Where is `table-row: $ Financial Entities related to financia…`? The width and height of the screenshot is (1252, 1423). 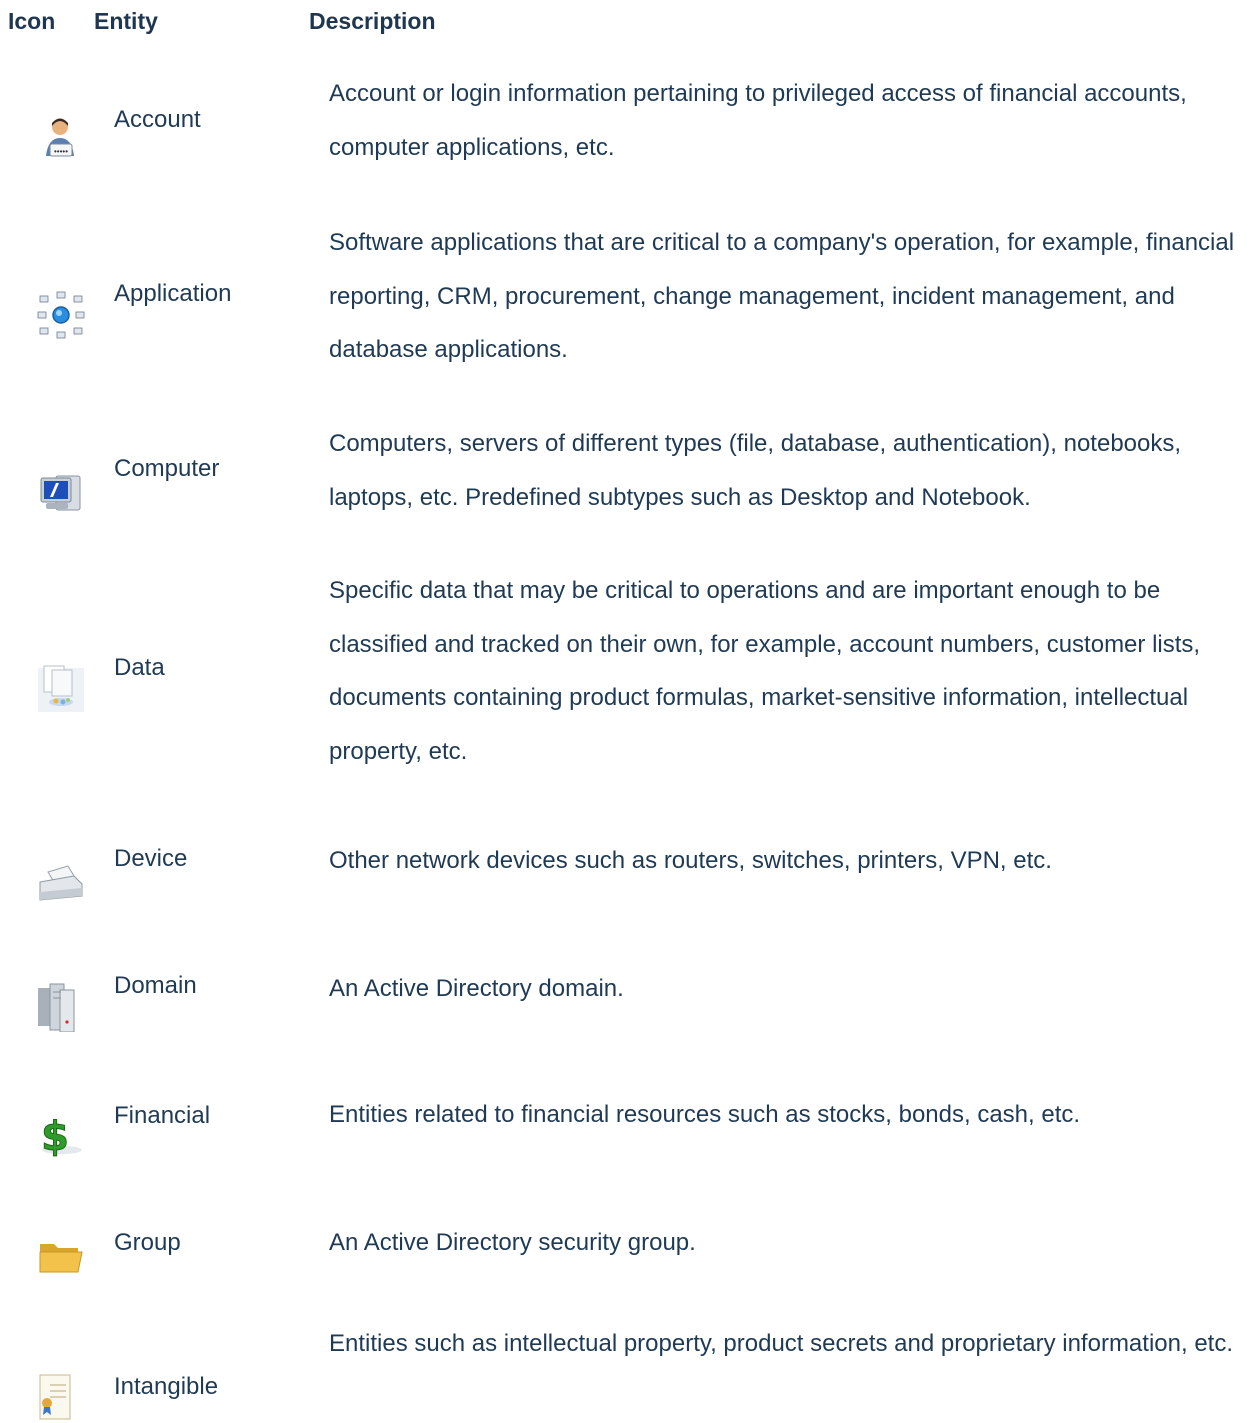 table-row: $ Financial Entities related to financia… is located at coordinates (626, 1126).